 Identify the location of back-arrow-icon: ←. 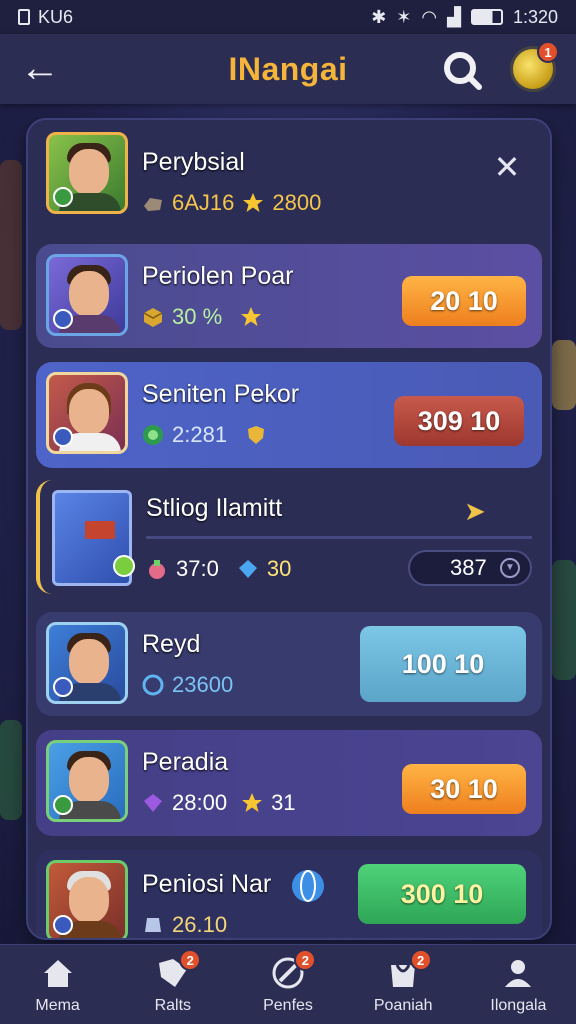
(40, 69).